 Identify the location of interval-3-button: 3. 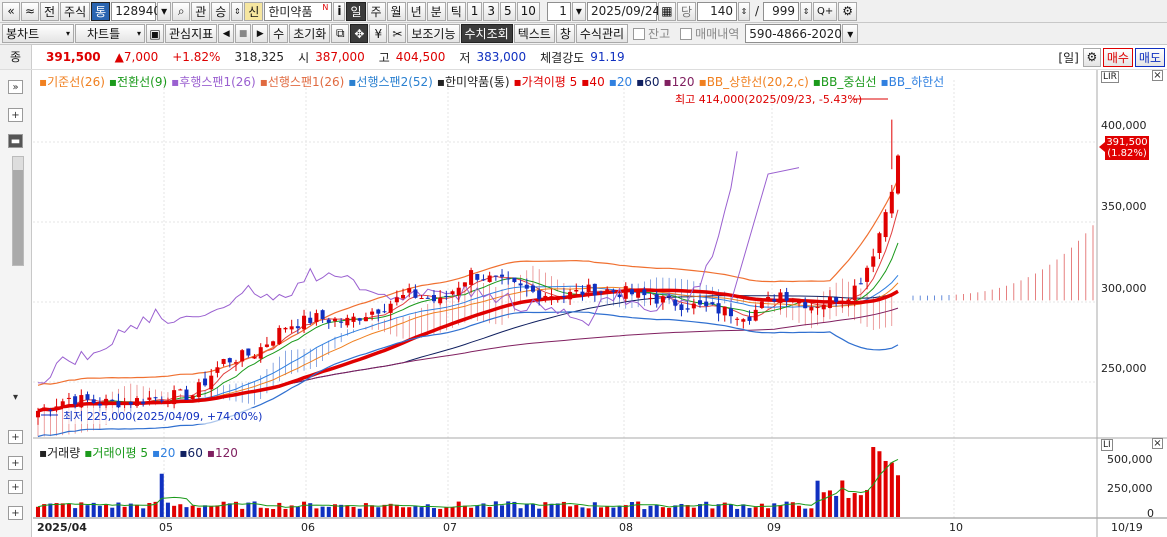
(491, 11).